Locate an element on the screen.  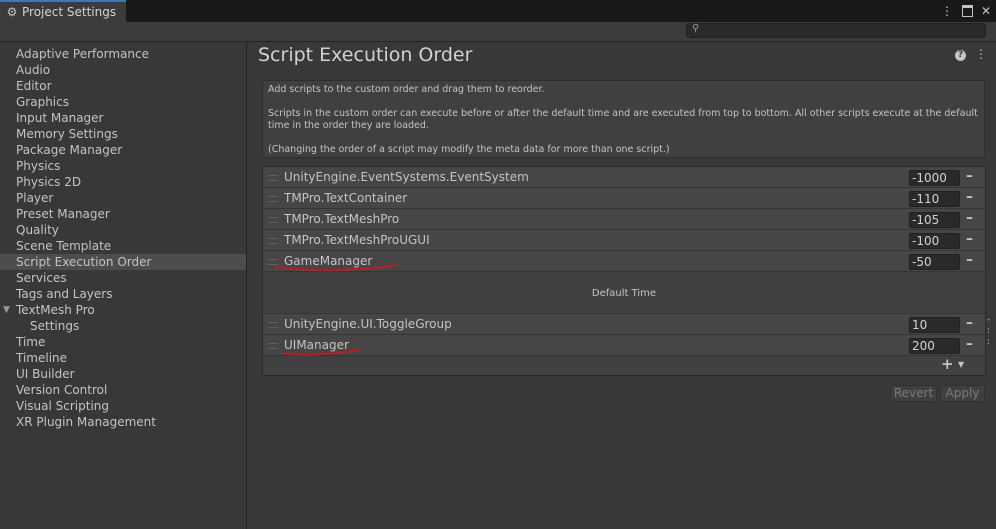
sidebar-item-label: Player is located at coordinates (35, 198).